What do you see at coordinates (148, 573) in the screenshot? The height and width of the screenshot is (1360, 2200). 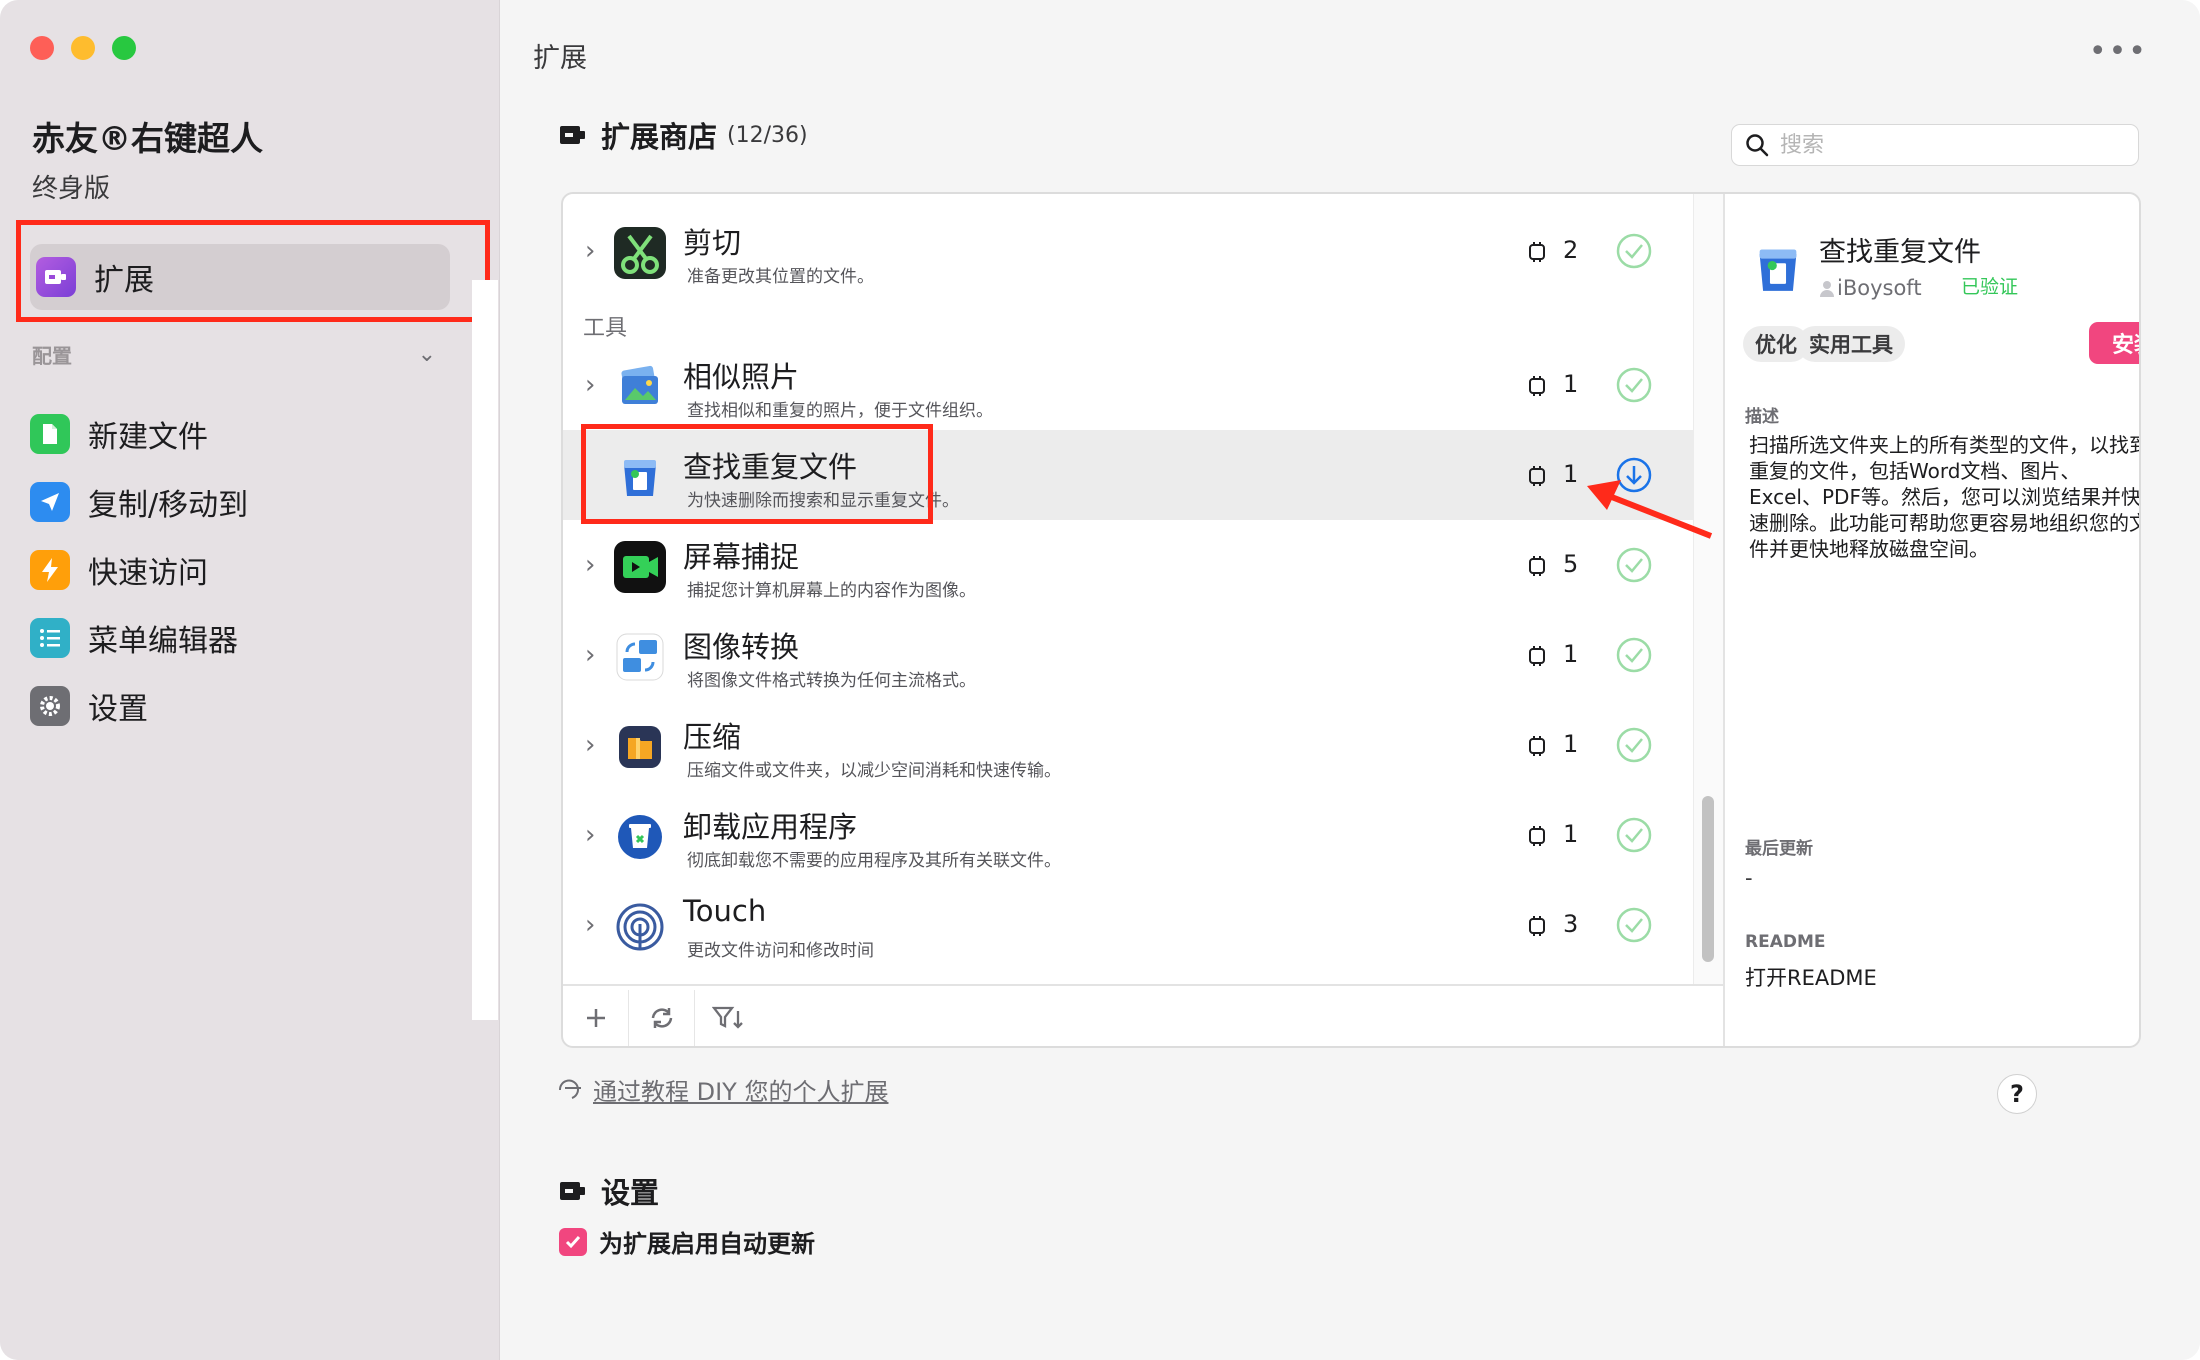 I see `sidebar-item-label: 快速访问` at bounding box center [148, 573].